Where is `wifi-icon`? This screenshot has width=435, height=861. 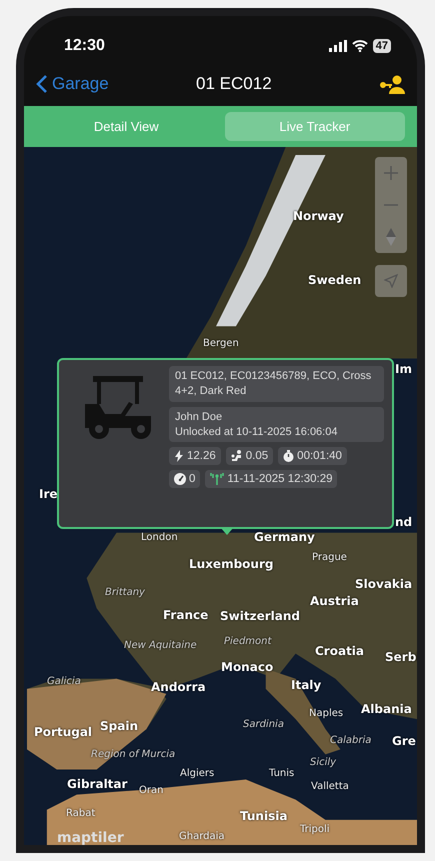 wifi-icon is located at coordinates (360, 46).